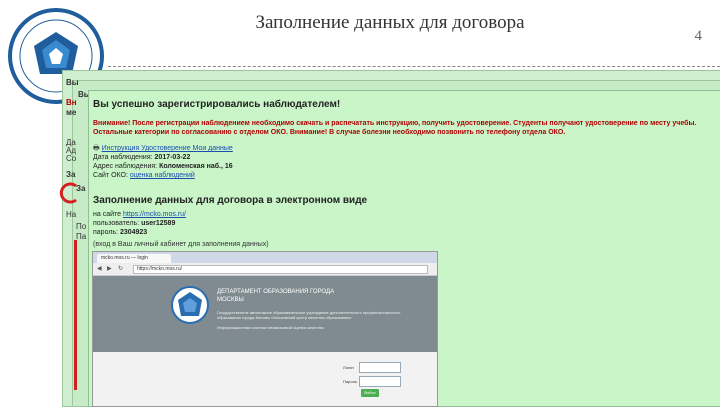 The width and height of the screenshot is (720, 407). Describe the element at coordinates (72, 82) in the screenshot. I see `bg-label: Вы` at that location.